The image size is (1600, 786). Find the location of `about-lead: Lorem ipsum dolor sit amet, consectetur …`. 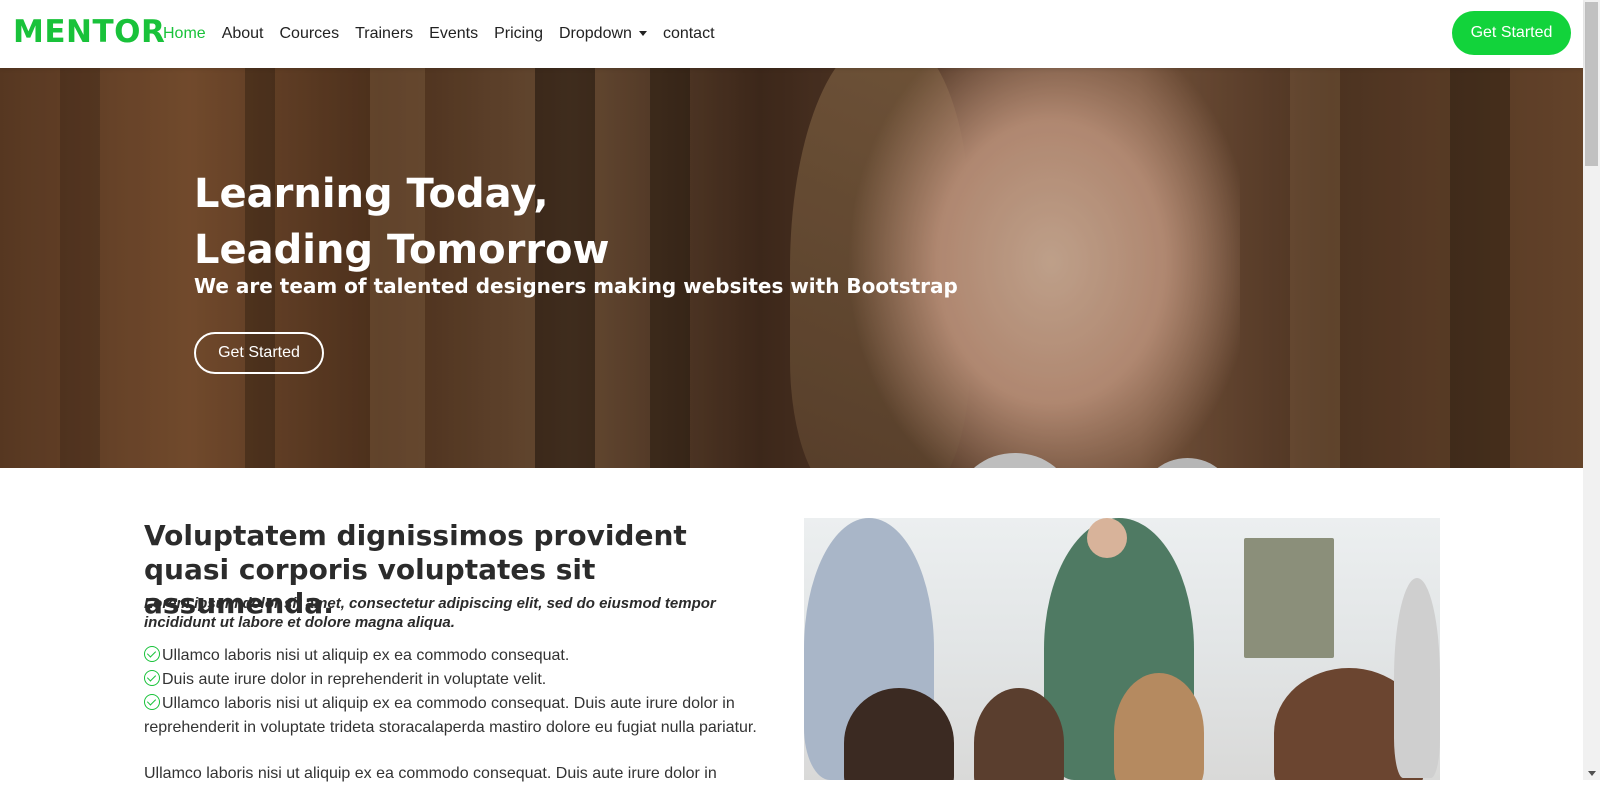

about-lead: Lorem ipsum dolor sit amet, consectetur … is located at coordinates (430, 613).